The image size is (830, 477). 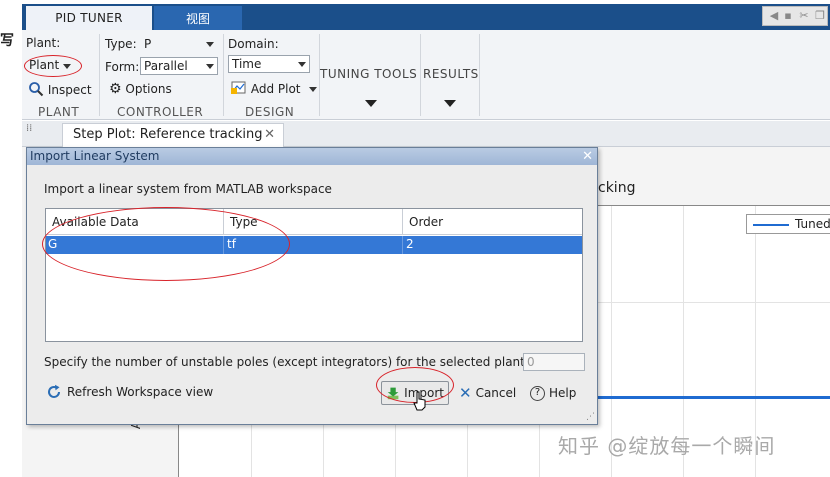 I want to click on dialog-title-bar: Import Linear System ✕, so click(x=312, y=156).